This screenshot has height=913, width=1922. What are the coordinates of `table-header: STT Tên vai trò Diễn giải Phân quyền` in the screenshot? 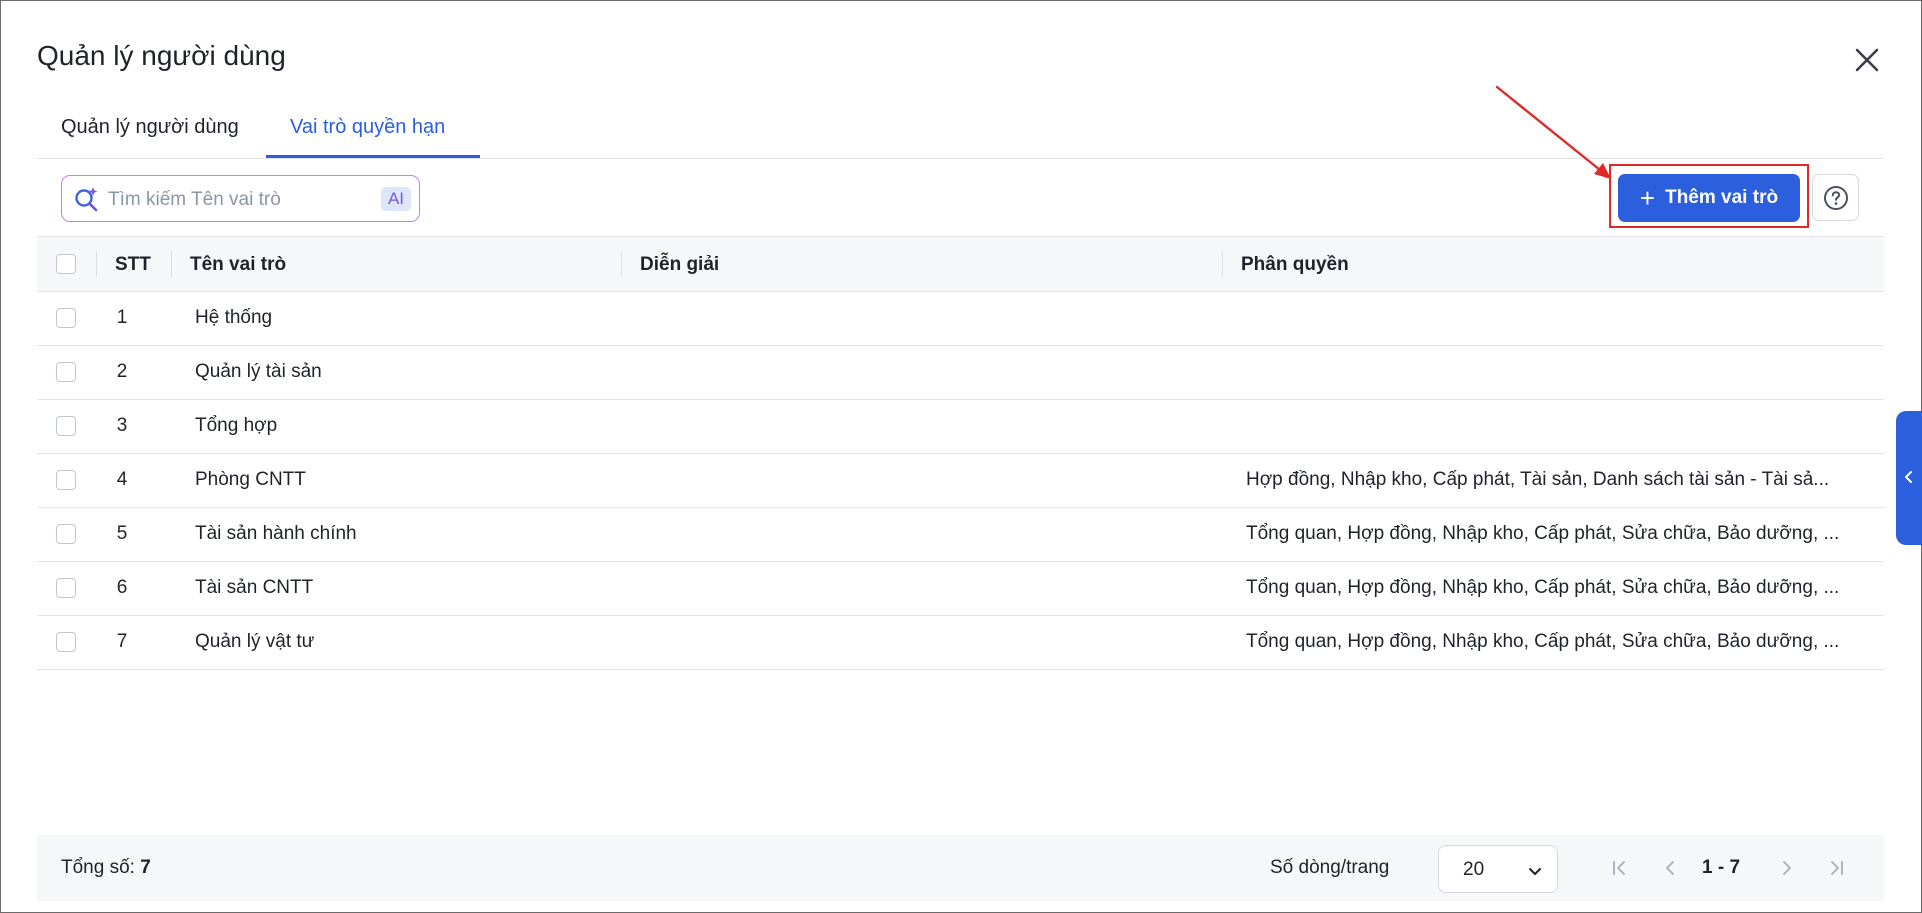 It's located at (960, 264).